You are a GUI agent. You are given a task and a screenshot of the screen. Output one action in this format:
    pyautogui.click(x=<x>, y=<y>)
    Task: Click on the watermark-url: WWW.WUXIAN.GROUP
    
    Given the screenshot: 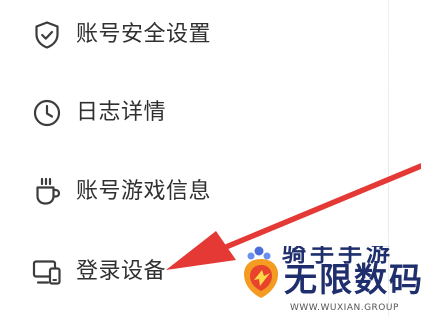 What is the action you would take?
    pyautogui.click(x=344, y=308)
    